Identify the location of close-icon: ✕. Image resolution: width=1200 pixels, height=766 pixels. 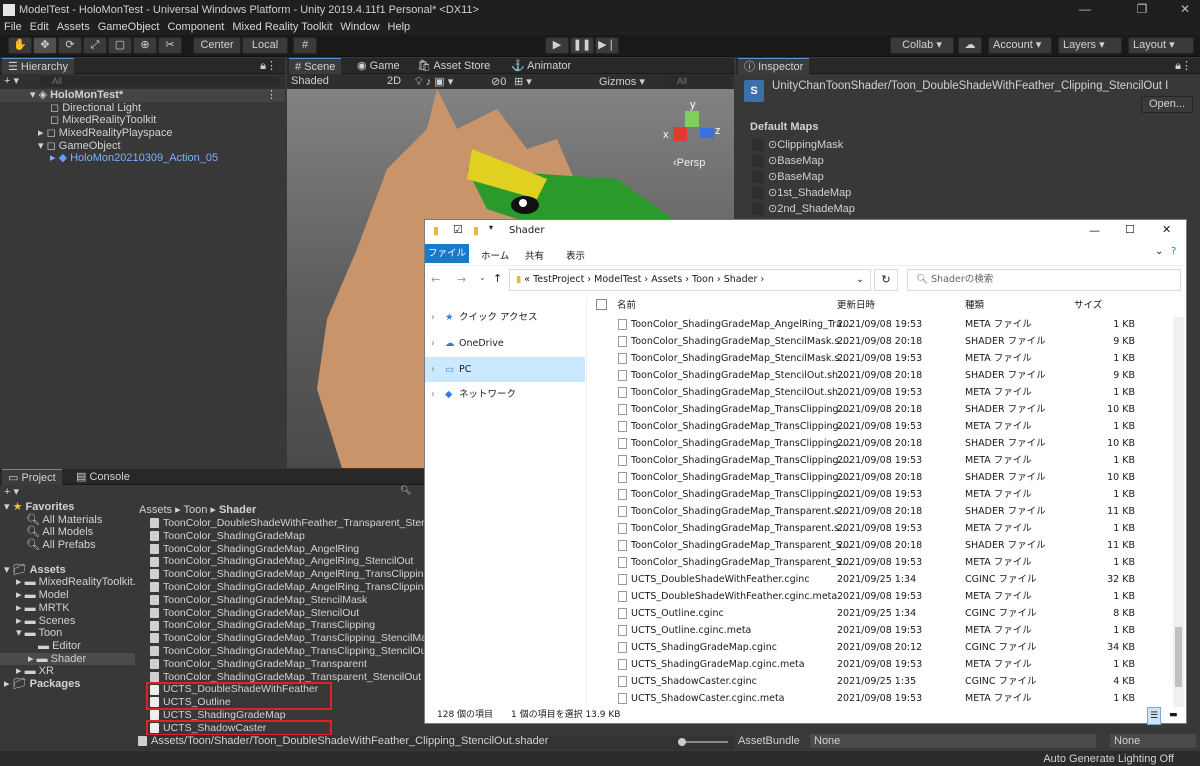
(1166, 229).